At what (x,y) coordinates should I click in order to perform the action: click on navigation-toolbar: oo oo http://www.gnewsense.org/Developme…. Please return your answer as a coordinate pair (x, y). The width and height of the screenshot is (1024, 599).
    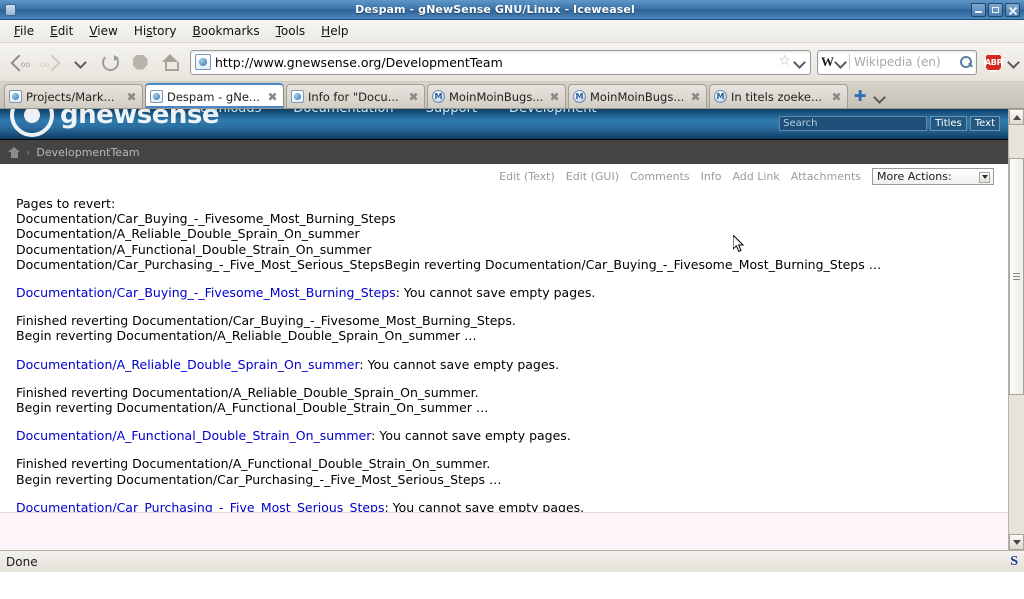
    Looking at the image, I should click on (512, 62).